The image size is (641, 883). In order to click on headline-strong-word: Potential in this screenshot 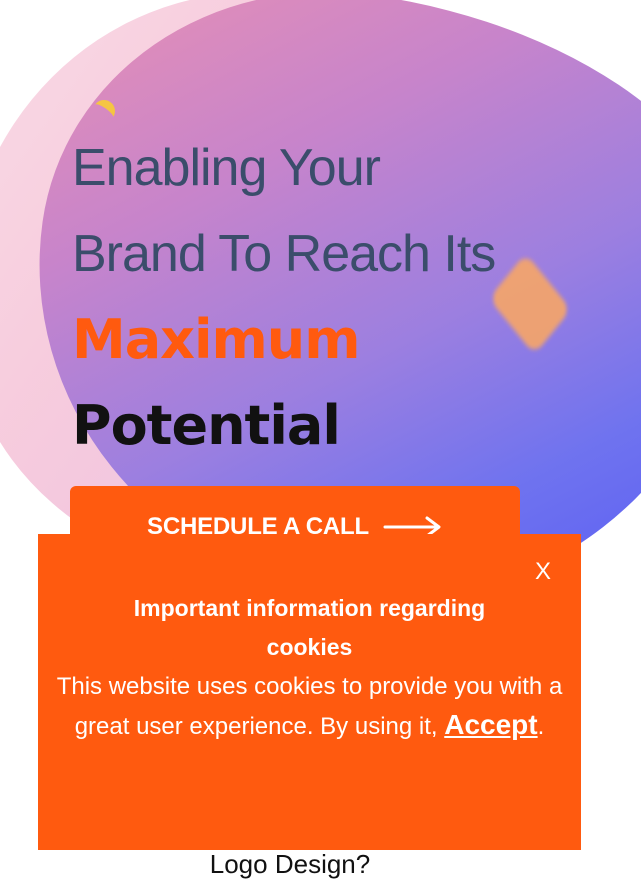, I will do `click(206, 425)`.